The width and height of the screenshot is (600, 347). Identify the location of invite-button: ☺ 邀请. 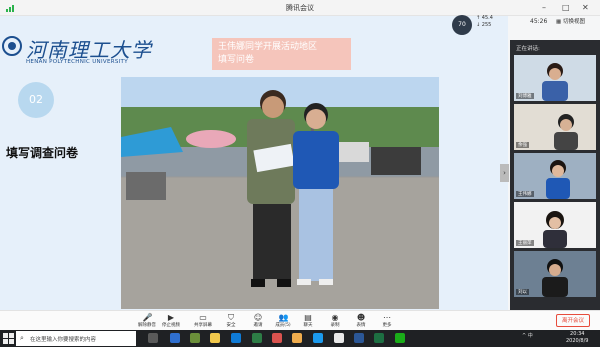
(258, 320).